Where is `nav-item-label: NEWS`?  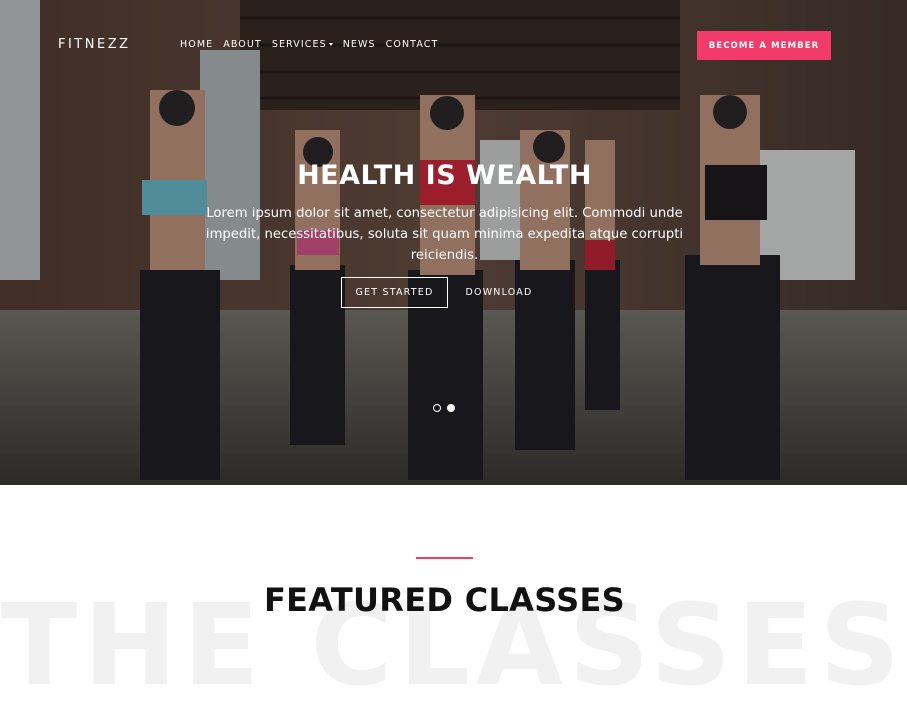 nav-item-label: NEWS is located at coordinates (359, 44).